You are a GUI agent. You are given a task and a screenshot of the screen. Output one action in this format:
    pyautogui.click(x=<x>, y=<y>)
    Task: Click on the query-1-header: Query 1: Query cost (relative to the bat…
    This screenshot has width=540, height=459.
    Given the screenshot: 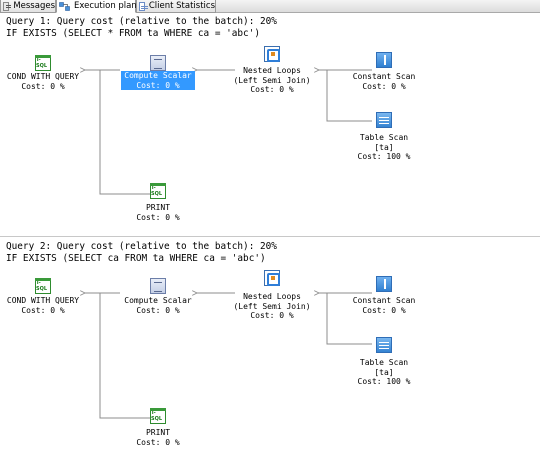 What is the action you would take?
    pyautogui.click(x=141, y=21)
    